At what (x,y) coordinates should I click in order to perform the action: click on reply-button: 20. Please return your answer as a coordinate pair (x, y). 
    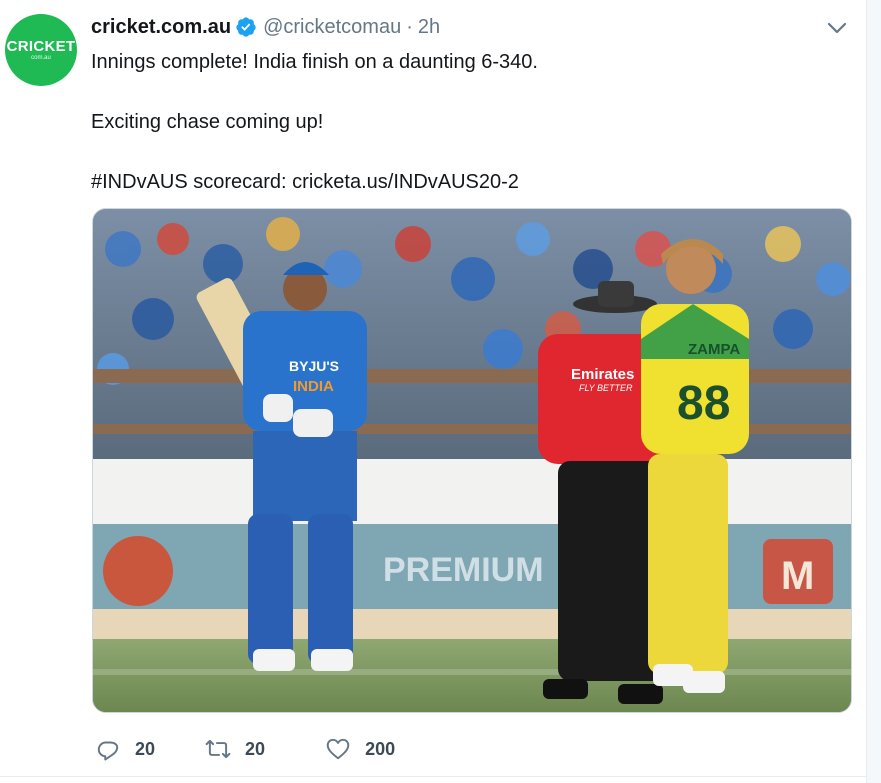
    Looking at the image, I should click on (125, 749).